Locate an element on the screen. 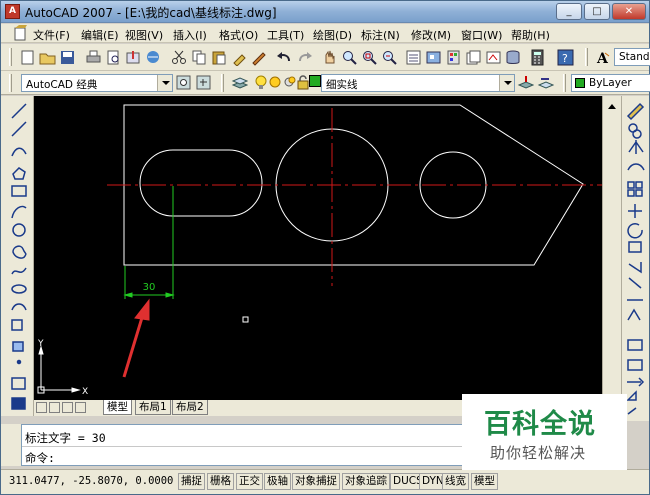  tab-model: 模型 is located at coordinates (117, 407).